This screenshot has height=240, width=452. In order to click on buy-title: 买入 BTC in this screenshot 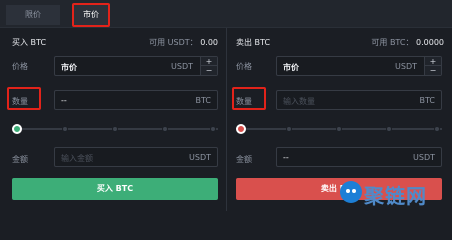, I will do `click(29, 42)`.